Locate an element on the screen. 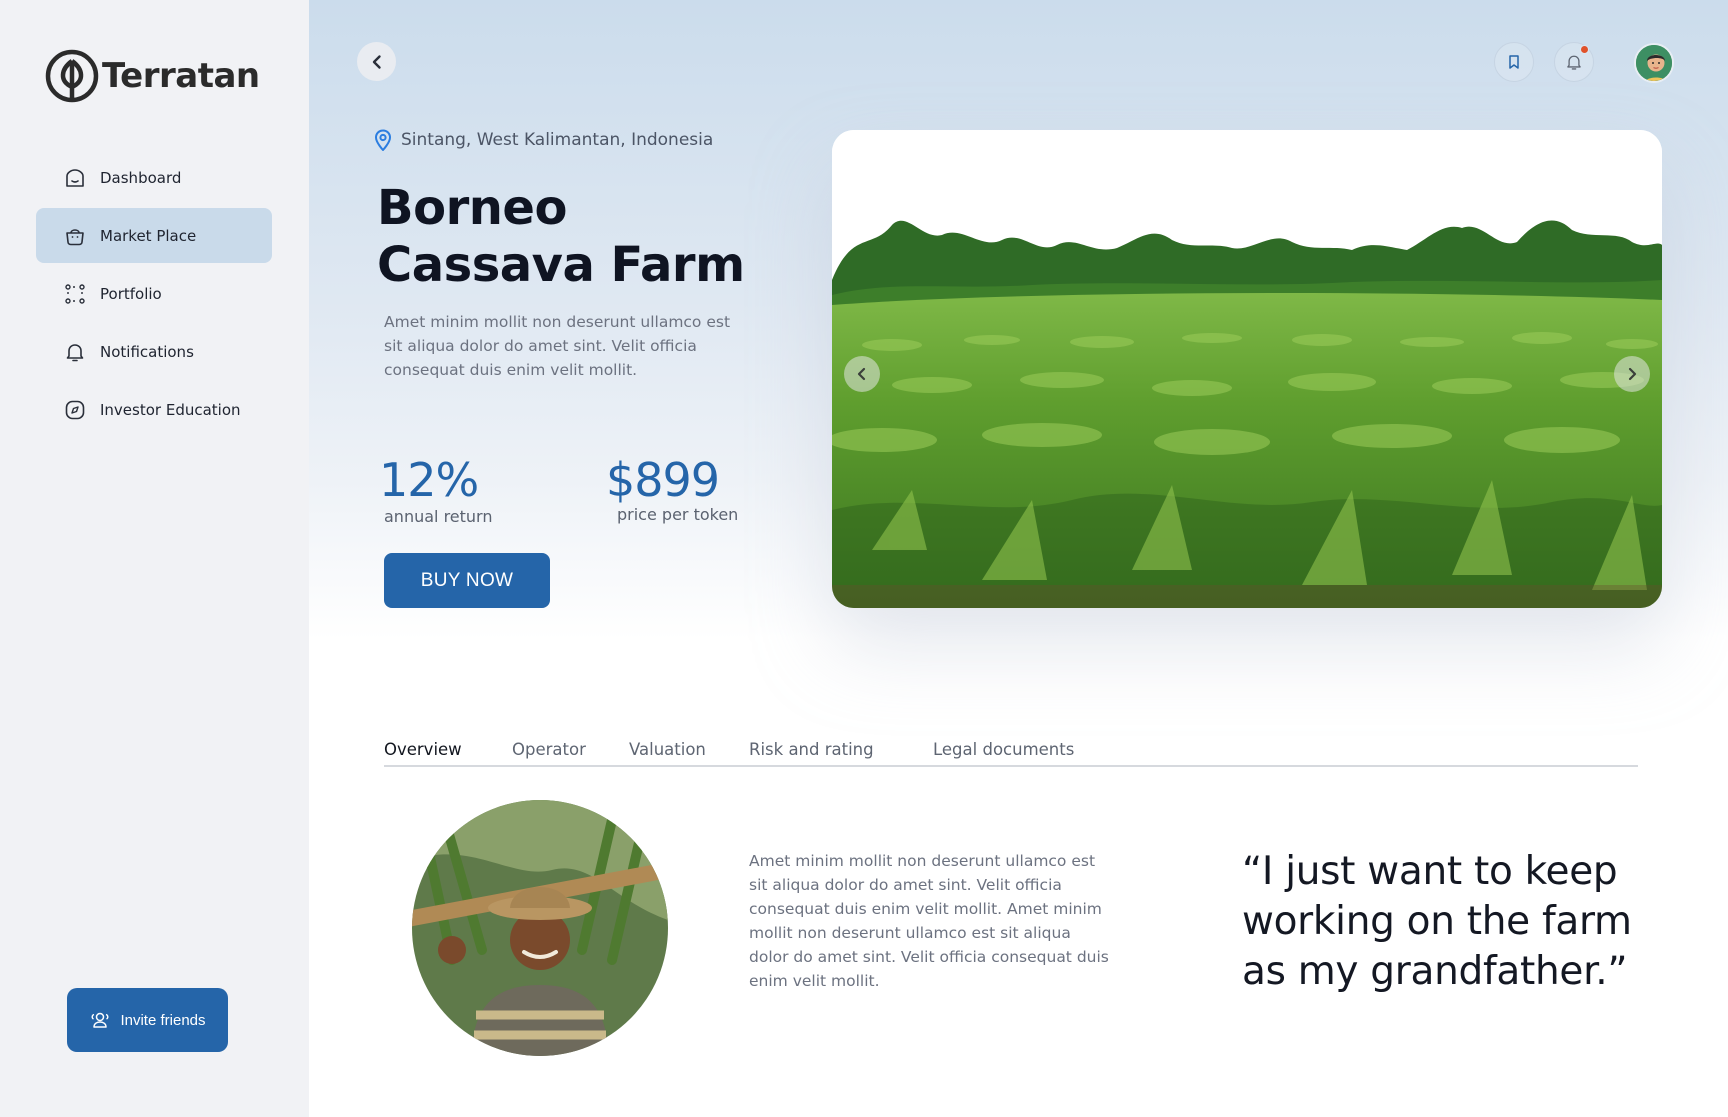 This screenshot has height=1117, width=1728. farm-location: Sintang, West Kalimantan, Indonesia is located at coordinates (543, 140).